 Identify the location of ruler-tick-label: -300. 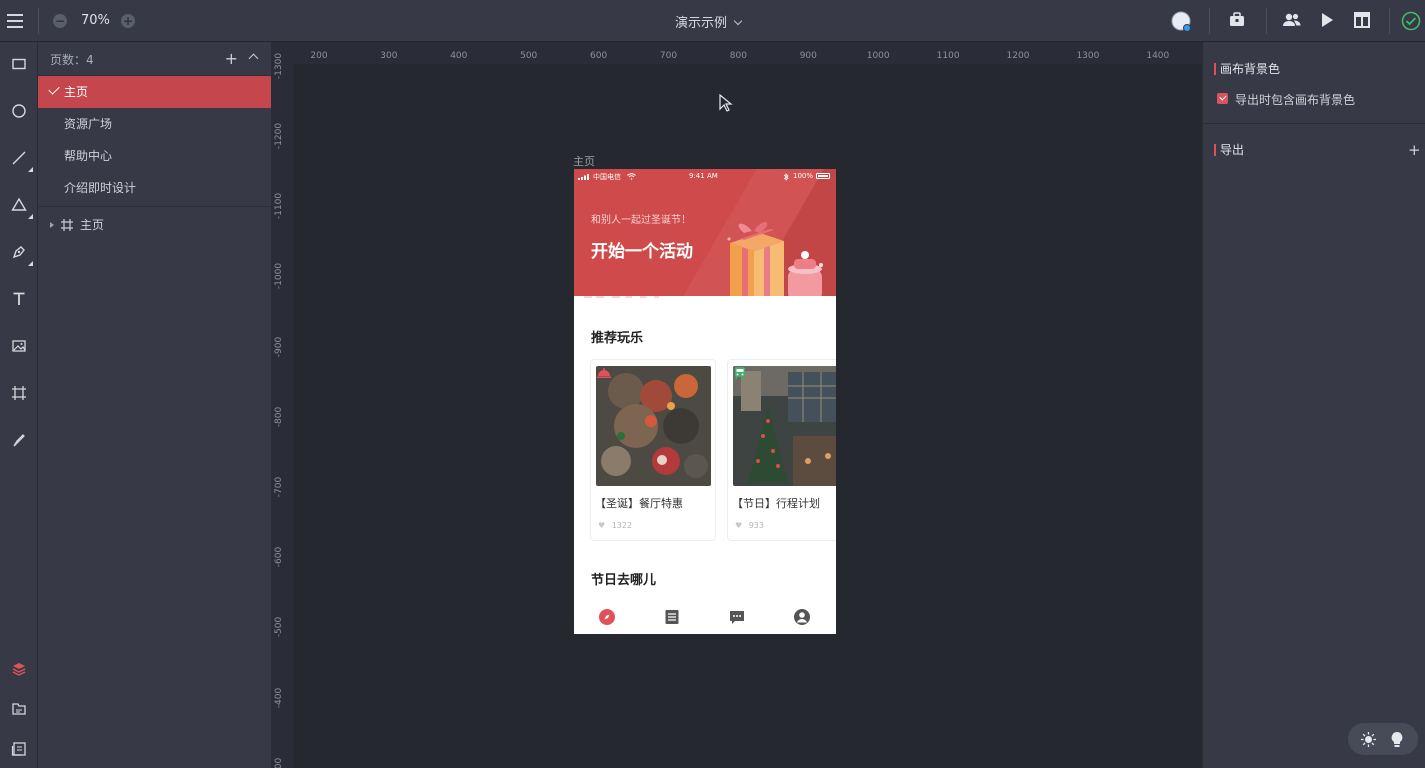
(279, 762).